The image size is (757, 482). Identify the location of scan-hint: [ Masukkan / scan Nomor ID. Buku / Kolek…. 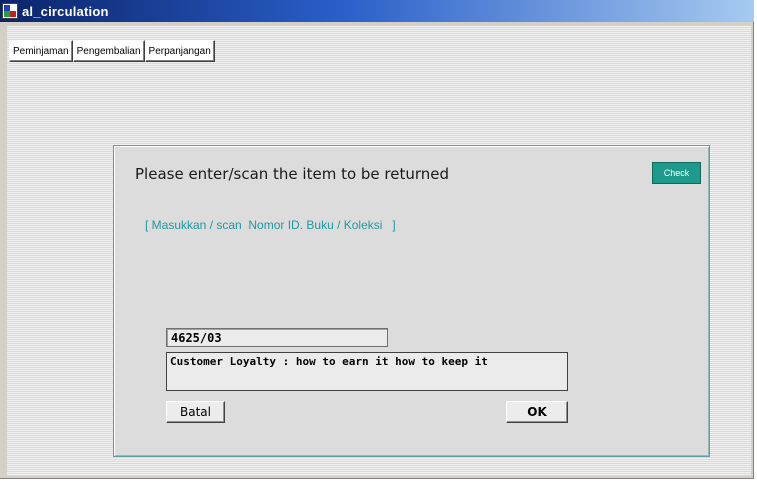
(270, 225).